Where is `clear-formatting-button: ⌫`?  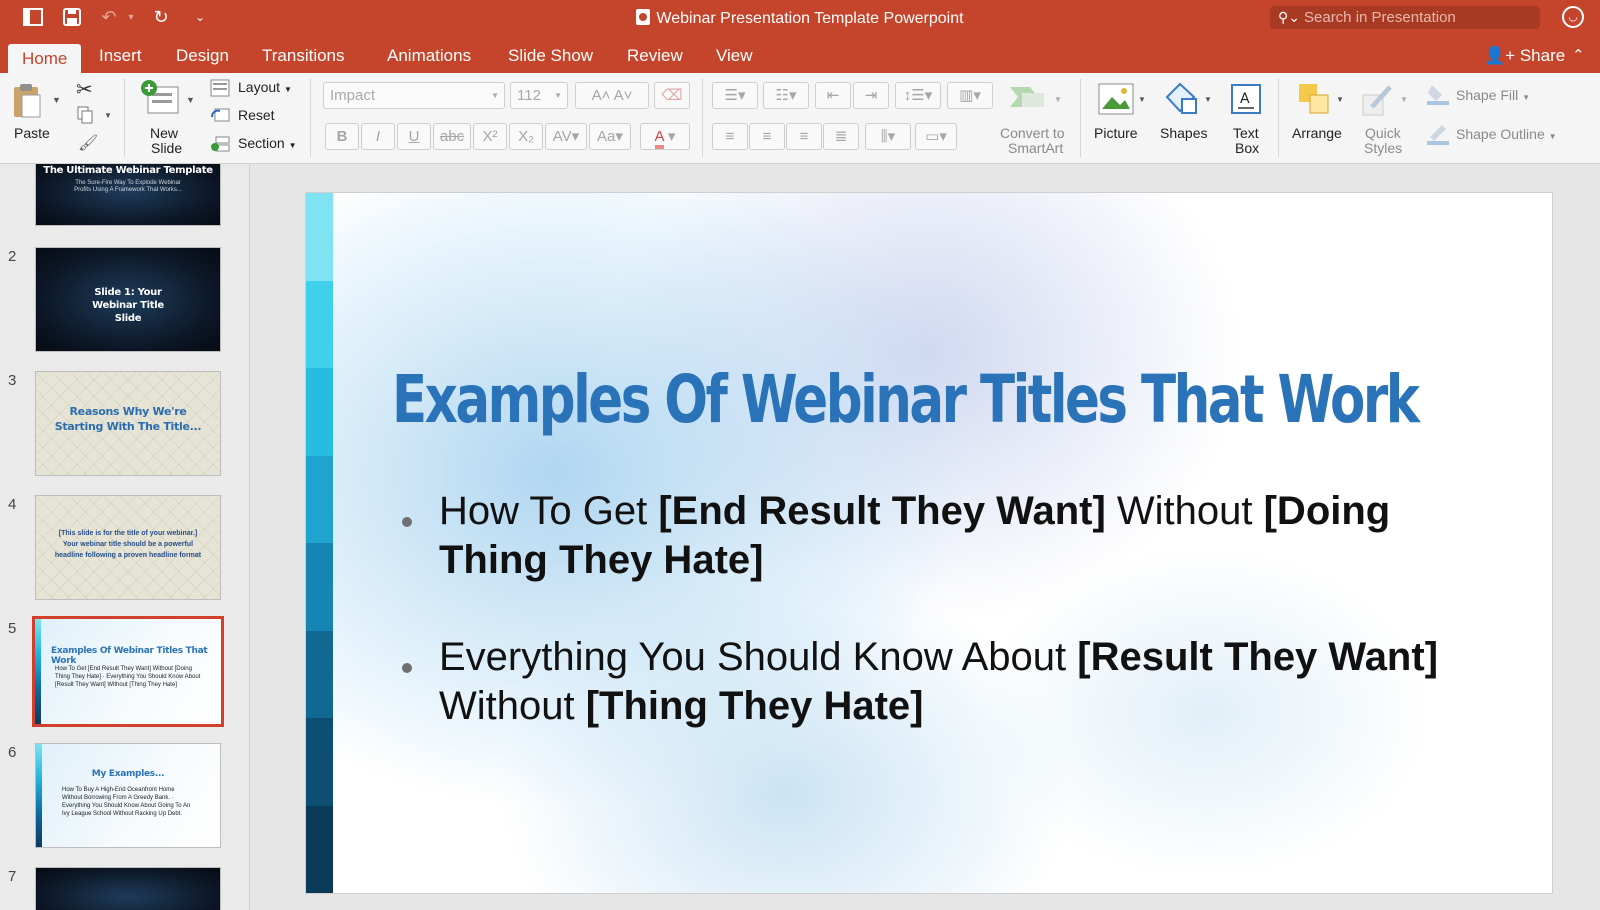 clear-formatting-button: ⌫ is located at coordinates (672, 95).